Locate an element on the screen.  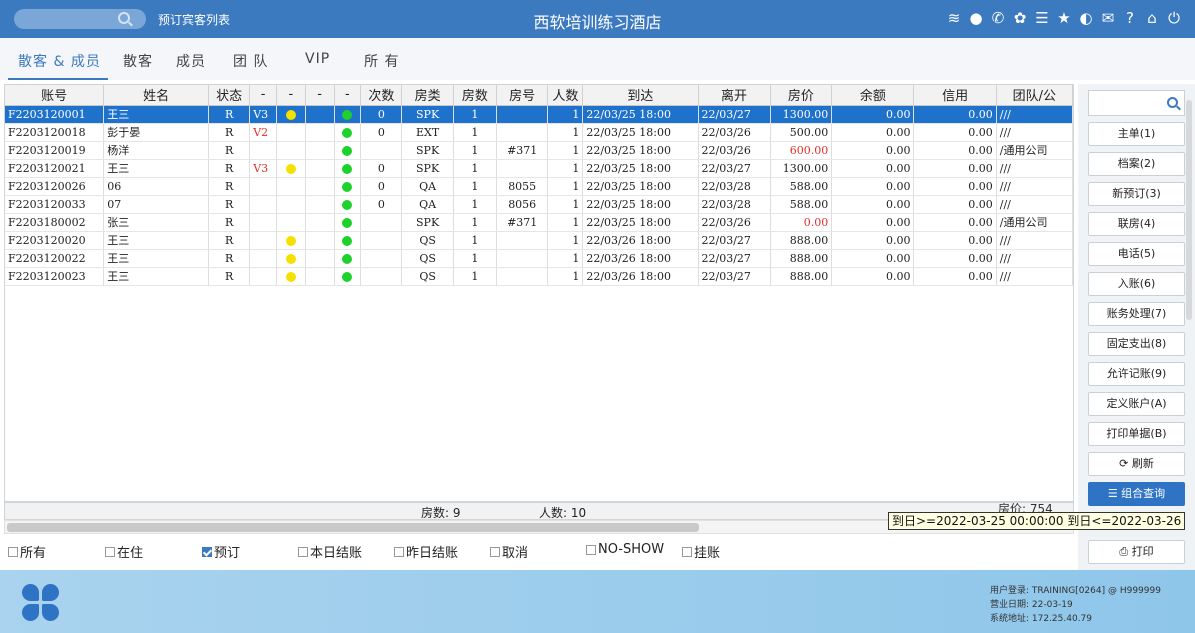
column-header: 次数 is located at coordinates (381, 95).